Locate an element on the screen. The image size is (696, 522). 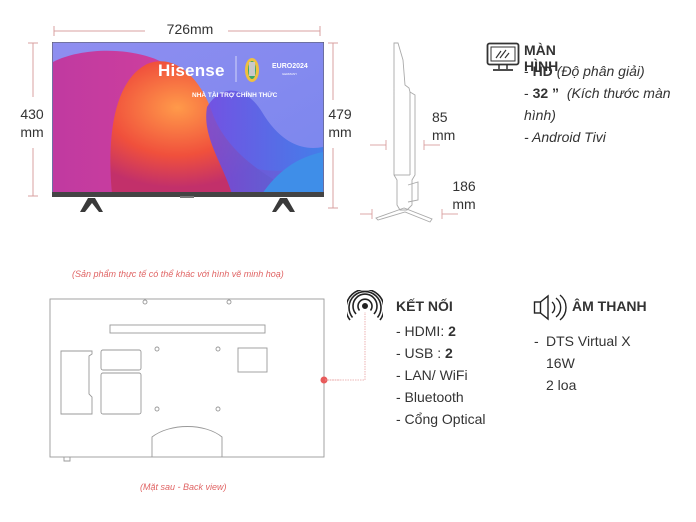
network-item: - LAN/ WiFi is located at coordinates (432, 375).